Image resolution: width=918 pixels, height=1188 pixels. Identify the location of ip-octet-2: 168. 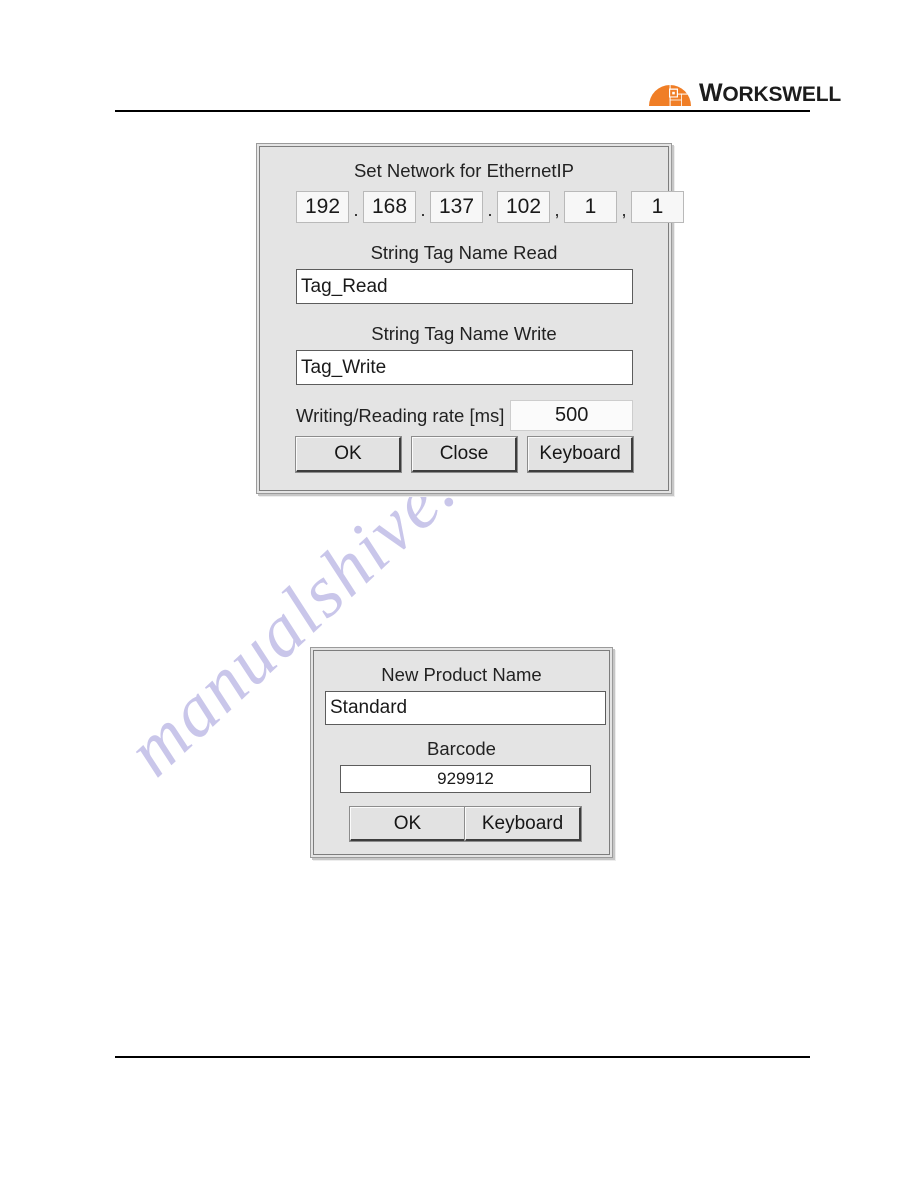
(389, 207).